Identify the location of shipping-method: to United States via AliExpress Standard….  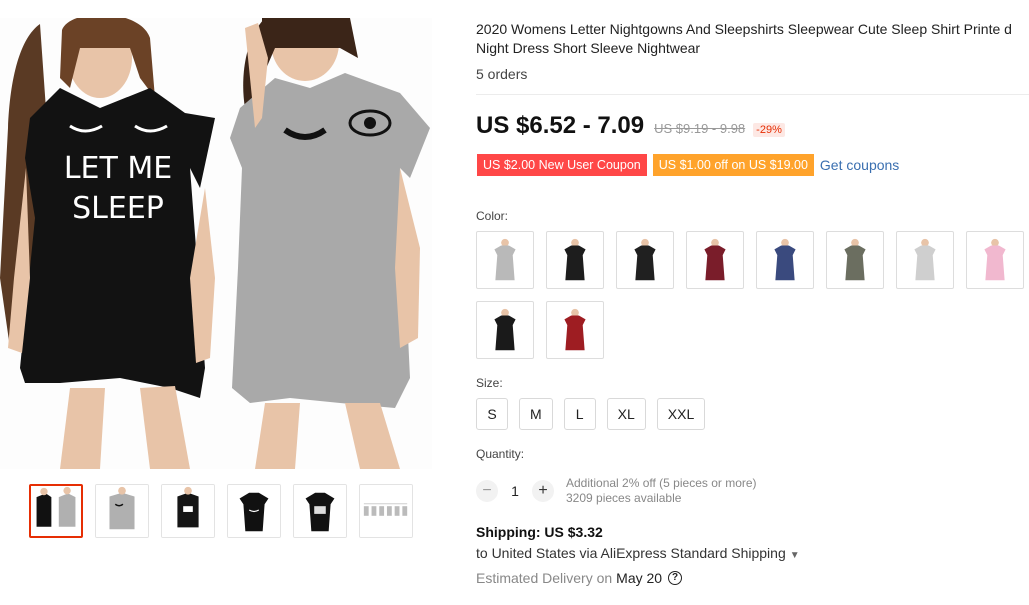
(638, 553).